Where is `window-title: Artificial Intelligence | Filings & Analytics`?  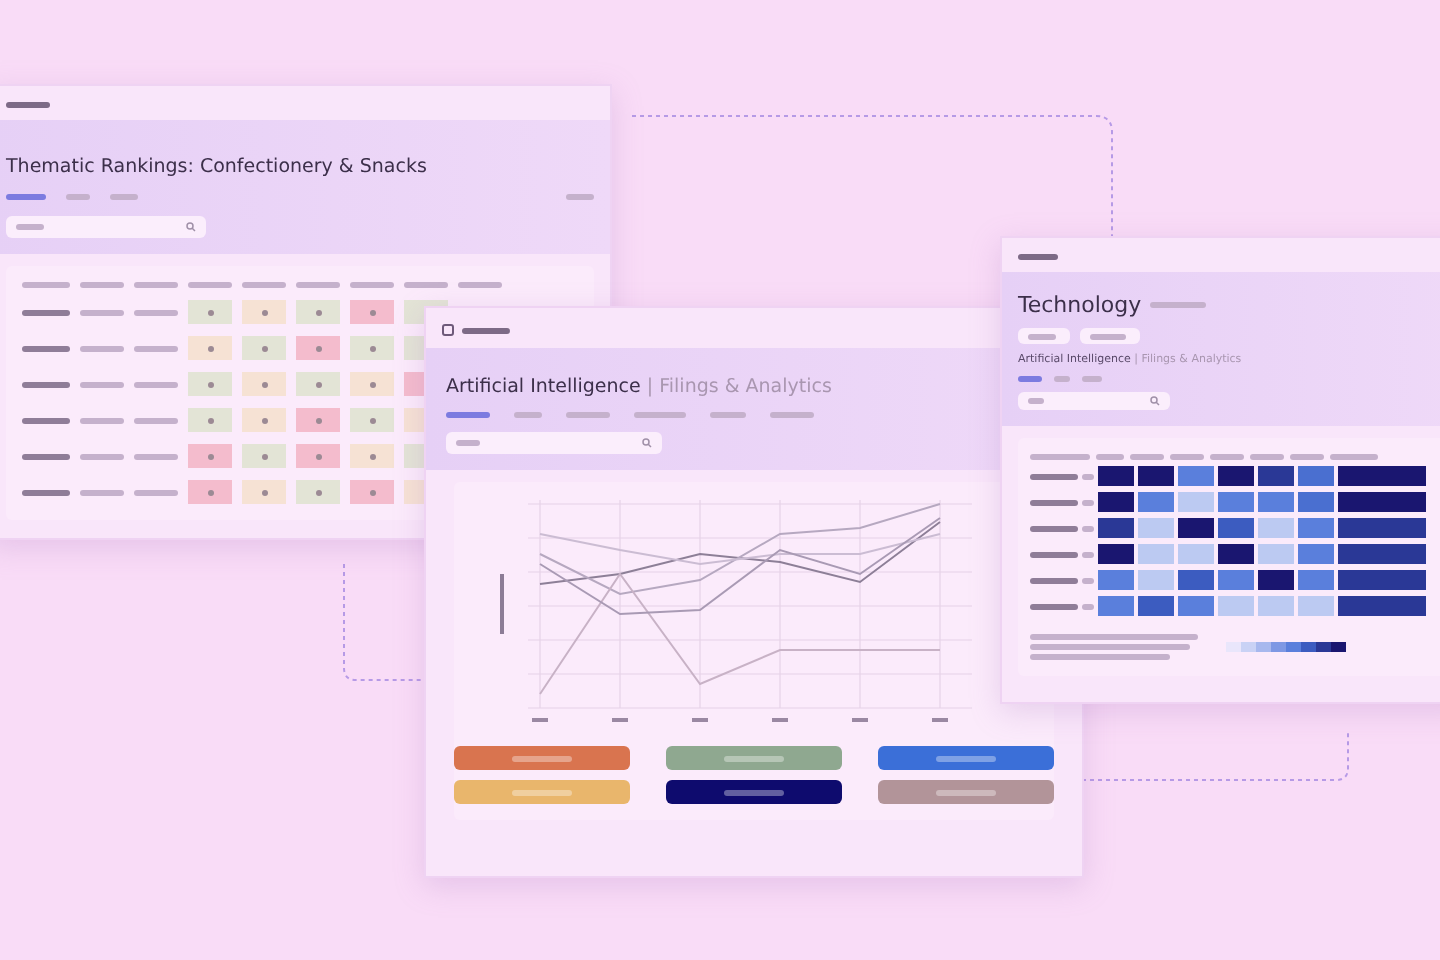
window-title: Artificial Intelligence | Filings & Analytics is located at coordinates (639, 387).